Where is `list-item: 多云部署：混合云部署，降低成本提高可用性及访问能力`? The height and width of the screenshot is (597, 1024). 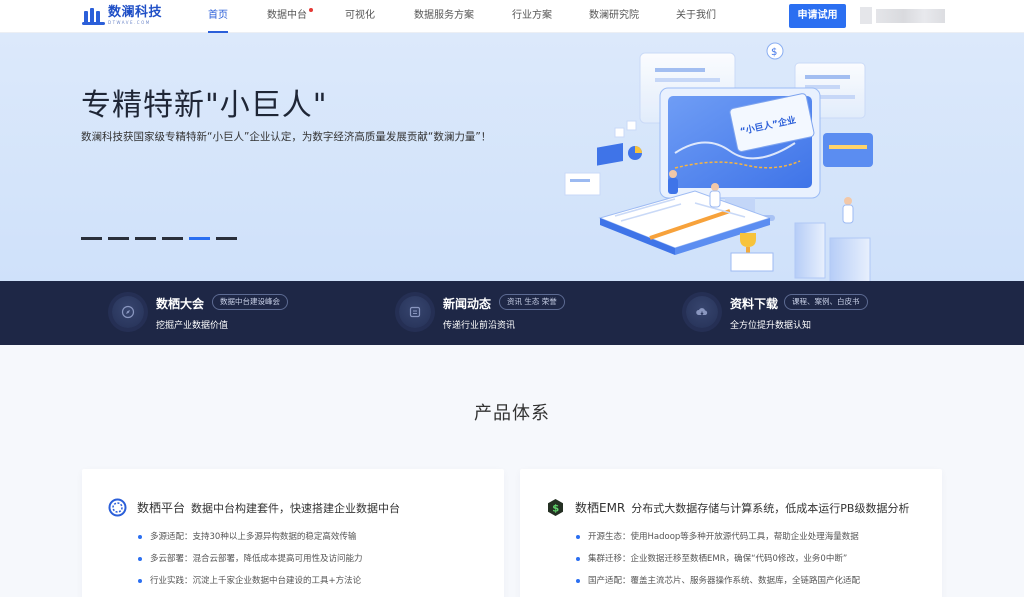 list-item: 多云部署：混合云部署，降低成本提高可用性及访问能力 is located at coordinates (250, 559).